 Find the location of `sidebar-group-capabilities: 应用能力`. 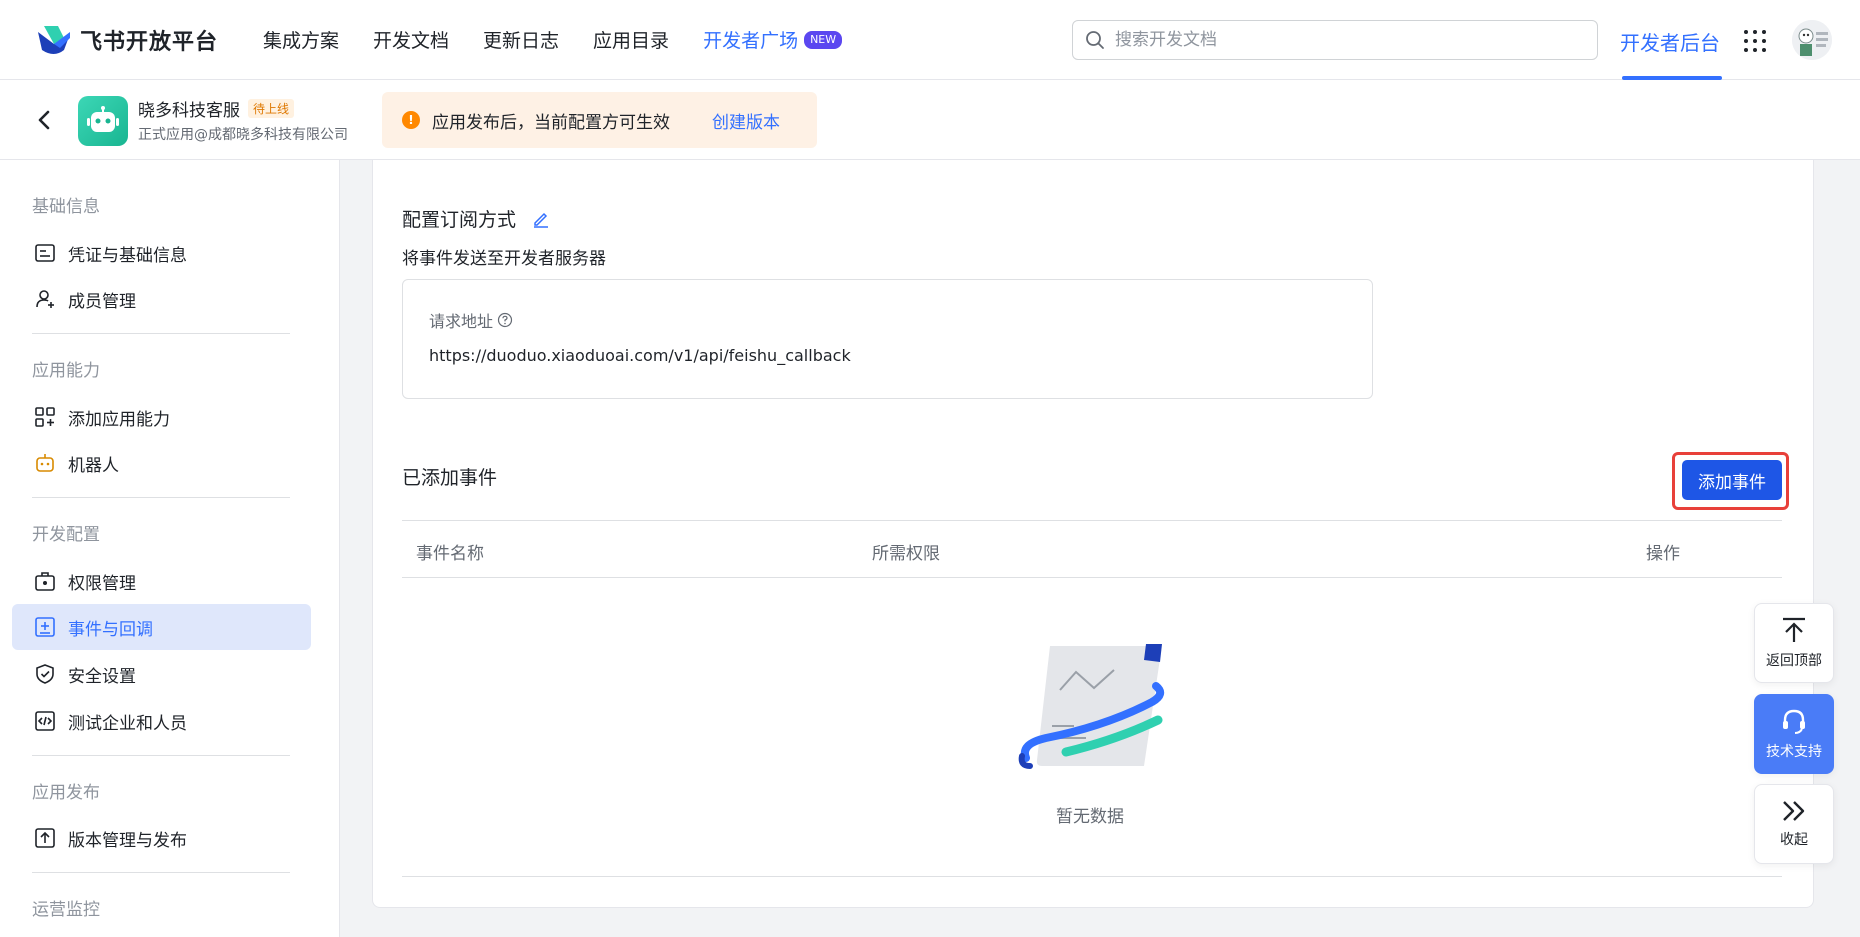

sidebar-group-capabilities: 应用能力 is located at coordinates (66, 371).